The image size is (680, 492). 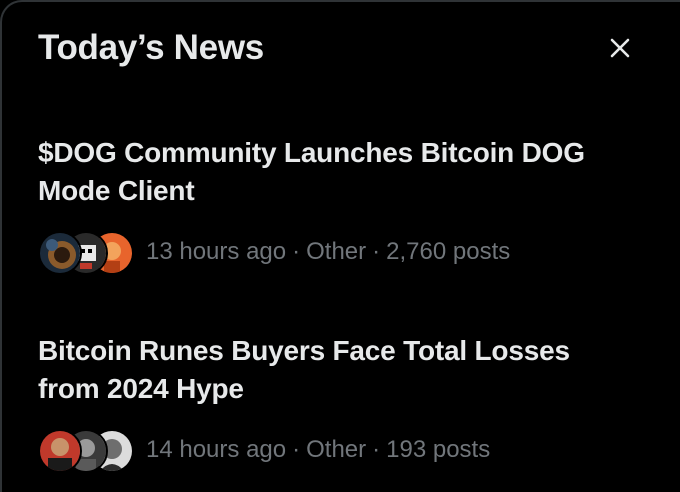 I want to click on story-time: 14 hours ago, so click(x=216, y=449).